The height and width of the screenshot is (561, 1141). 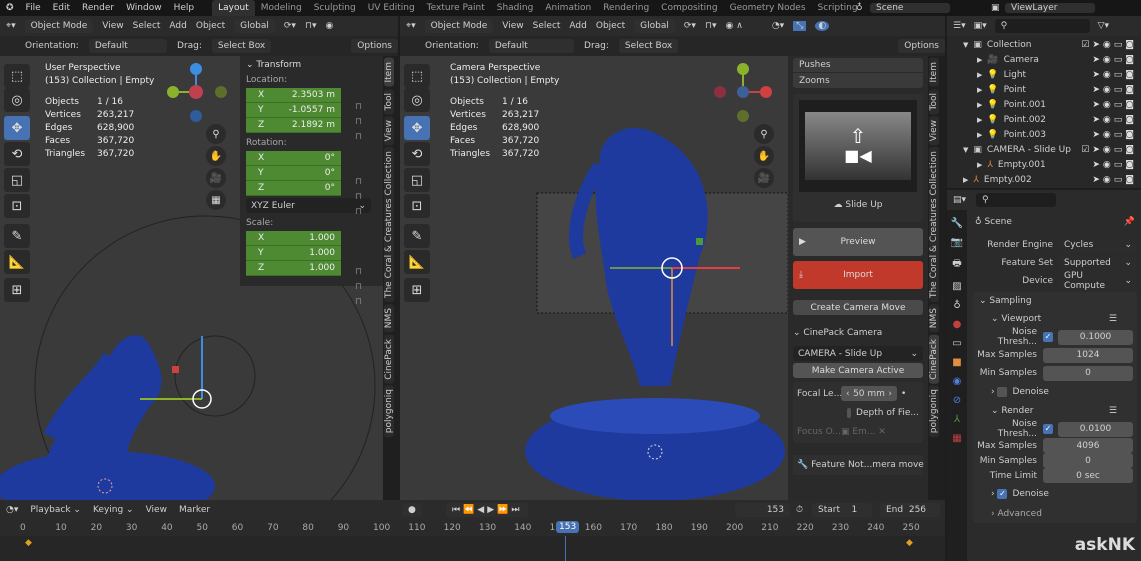 I want to click on tab-nms: NMS, so click(x=934, y=318).